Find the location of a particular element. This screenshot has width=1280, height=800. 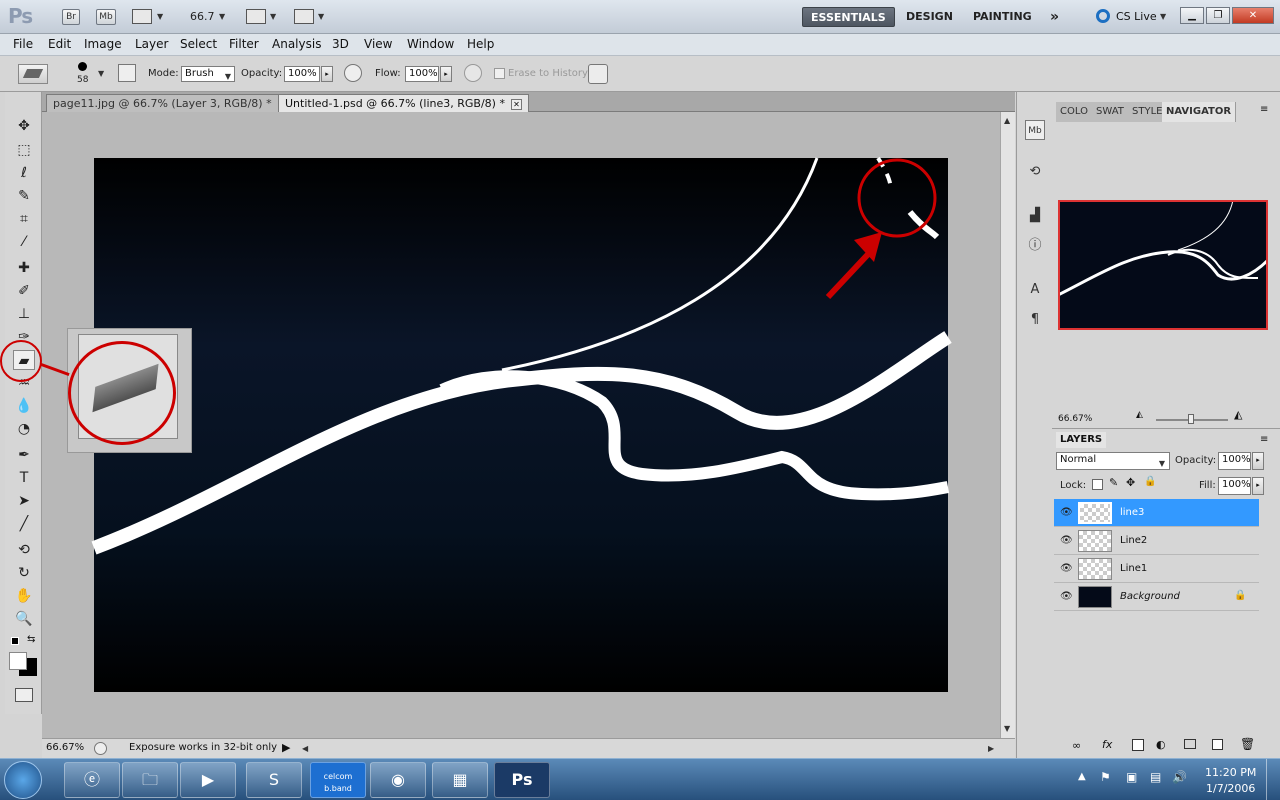

media-player-icon: ▶ is located at coordinates (208, 780).